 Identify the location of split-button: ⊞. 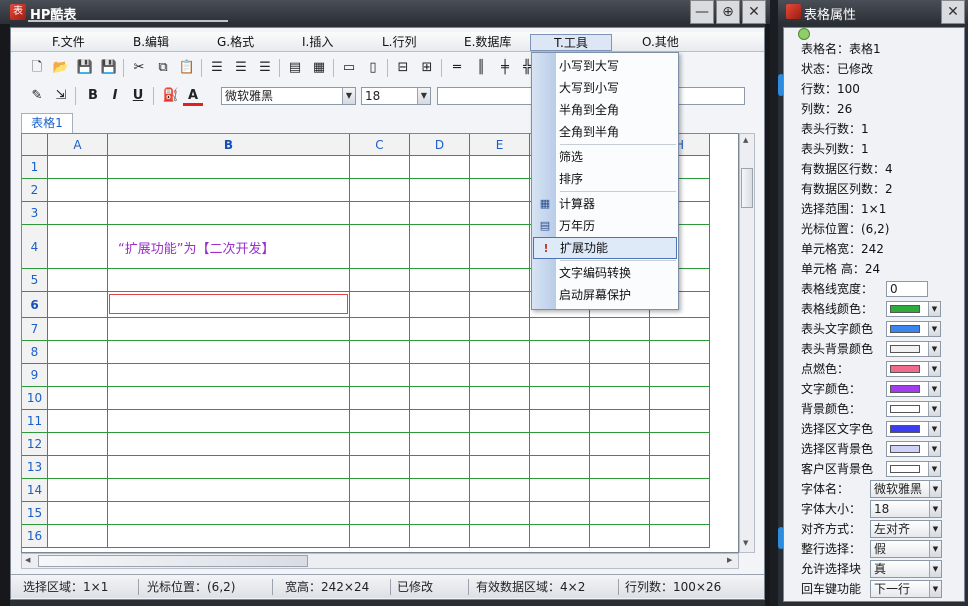
(427, 68).